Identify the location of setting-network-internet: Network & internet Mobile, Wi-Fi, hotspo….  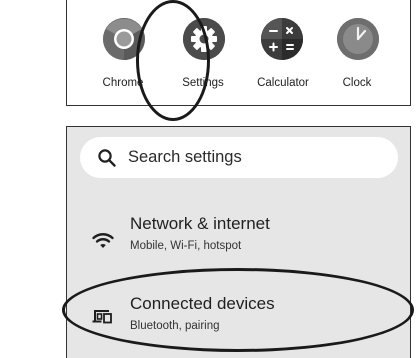
(239, 235).